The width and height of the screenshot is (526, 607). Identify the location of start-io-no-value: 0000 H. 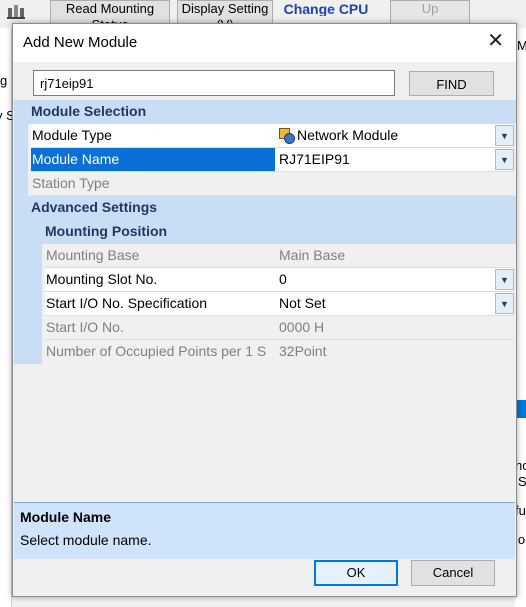
(394, 327).